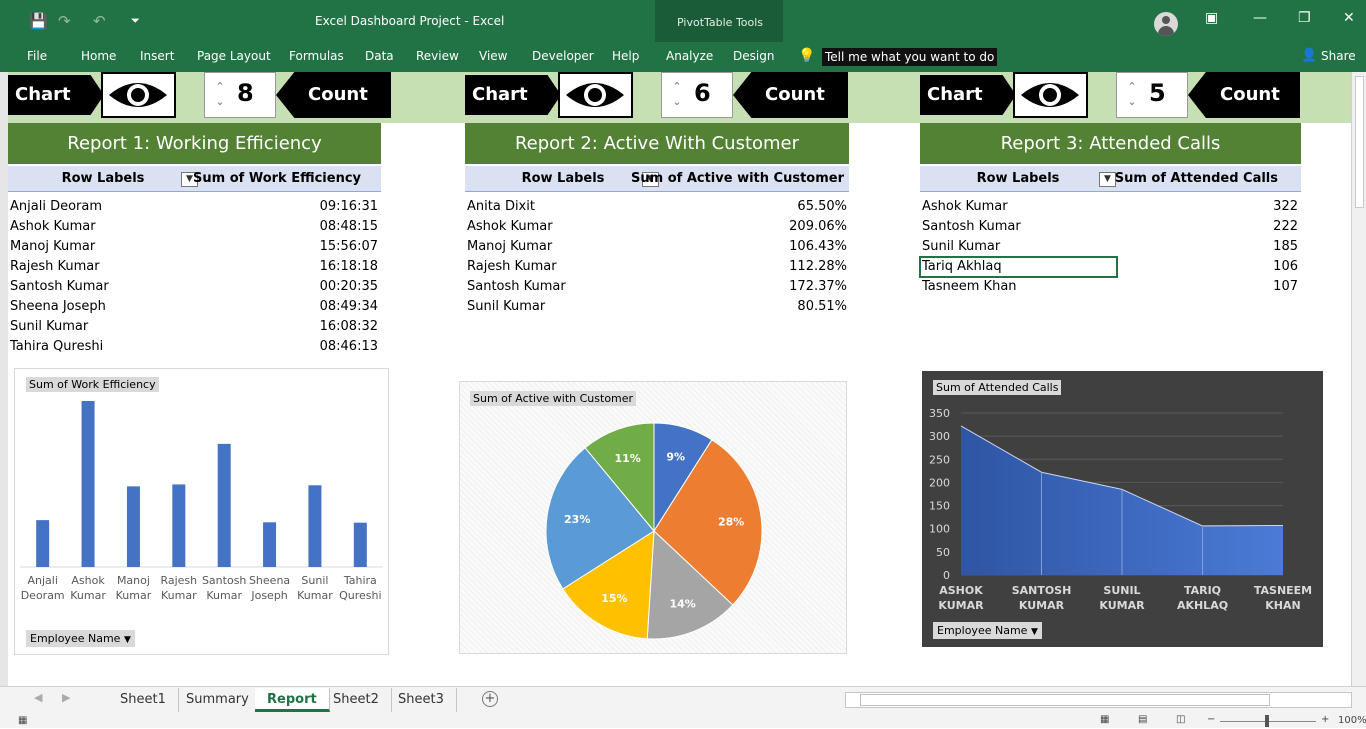 The width and height of the screenshot is (1366, 729). Describe the element at coordinates (657, 267) in the screenshot. I see `table-row: Rajesh Kumar112.28%` at that location.